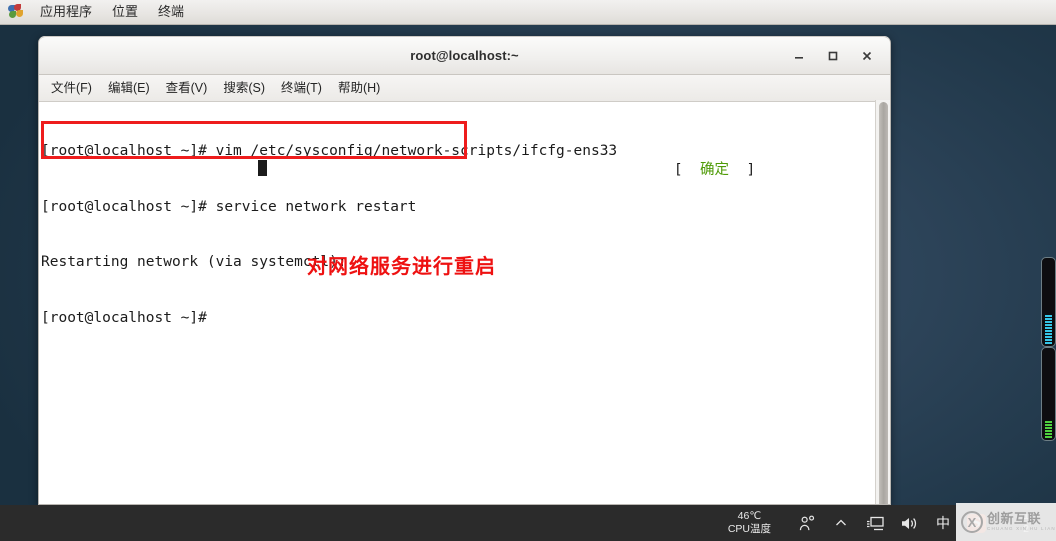 This screenshot has height=541, width=1056. I want to click on service-status-result: [ 确定 ], so click(679, 170).